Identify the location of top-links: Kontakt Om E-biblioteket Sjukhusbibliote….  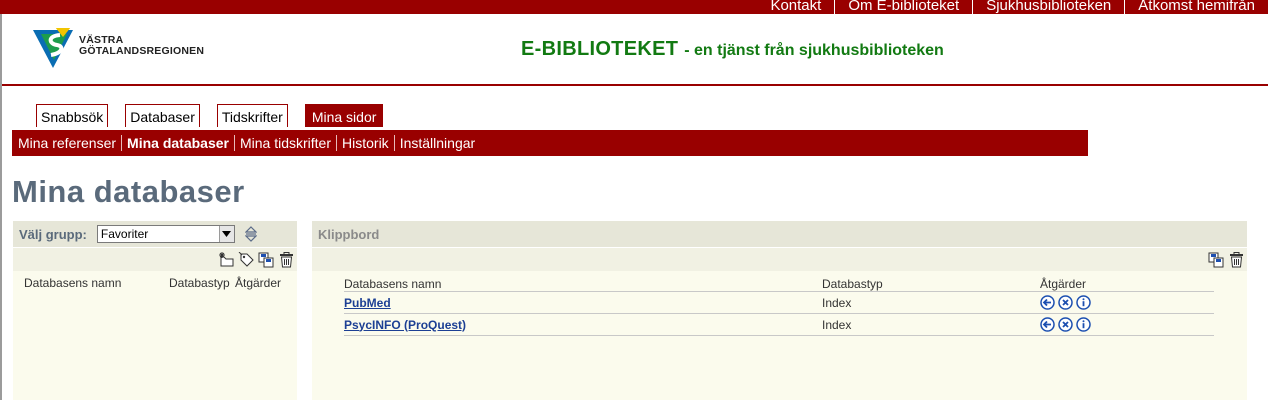
(1012, 7).